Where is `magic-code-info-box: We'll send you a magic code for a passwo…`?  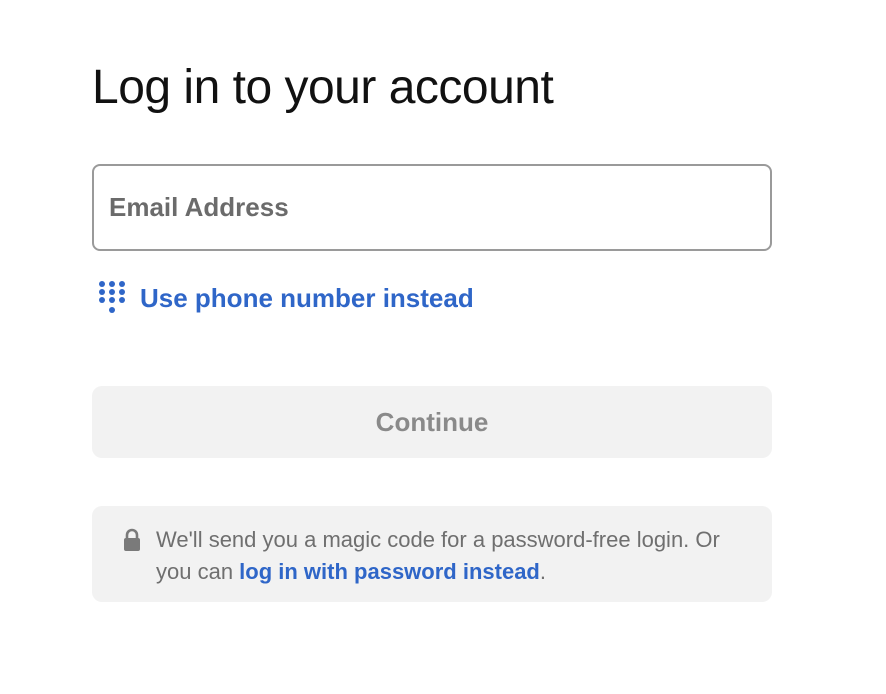 magic-code-info-box: We'll send you a magic code for a passwo… is located at coordinates (432, 554).